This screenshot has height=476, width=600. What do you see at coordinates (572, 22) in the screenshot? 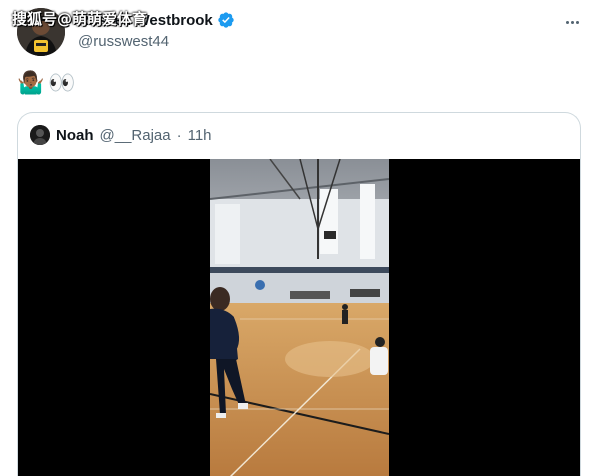
I see `more-options-icon` at bounding box center [572, 22].